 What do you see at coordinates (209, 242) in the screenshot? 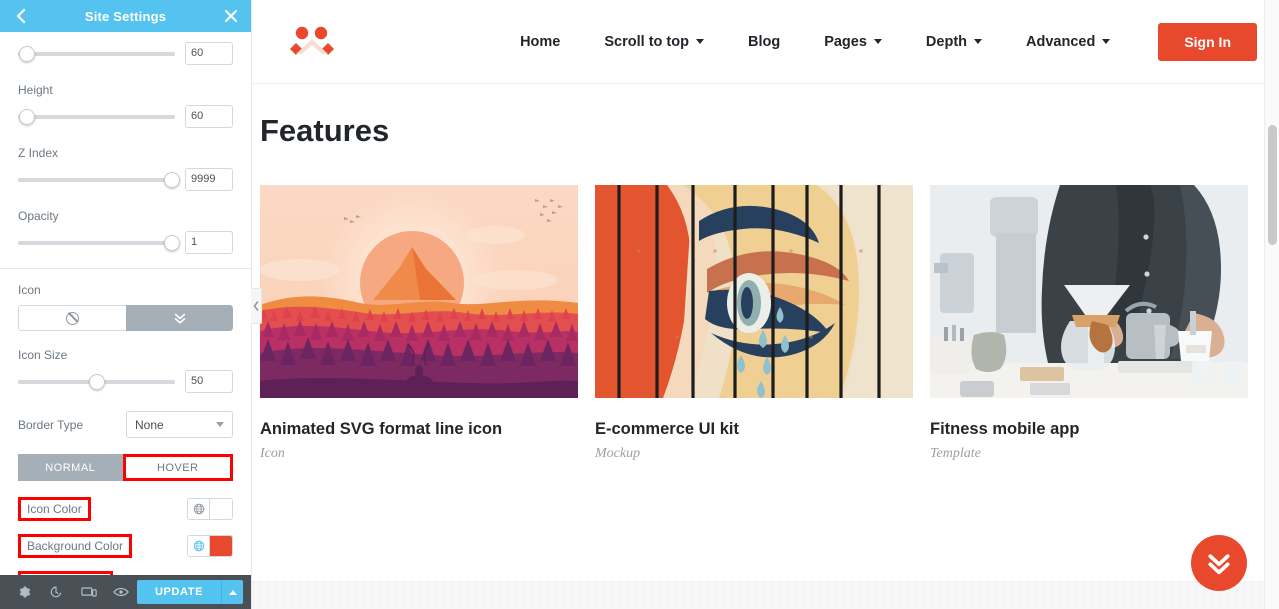
I see `opacity-input: 1` at bounding box center [209, 242].